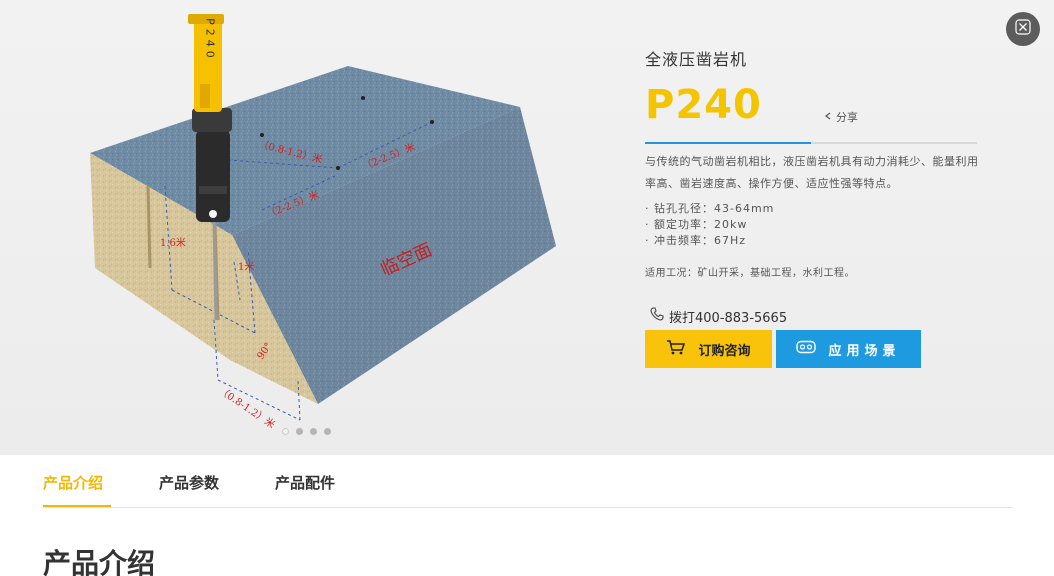 Image resolution: width=1054 pixels, height=576 pixels. Describe the element at coordinates (305, 482) in the screenshot. I see `tab-product-parts: 产品配件` at that location.